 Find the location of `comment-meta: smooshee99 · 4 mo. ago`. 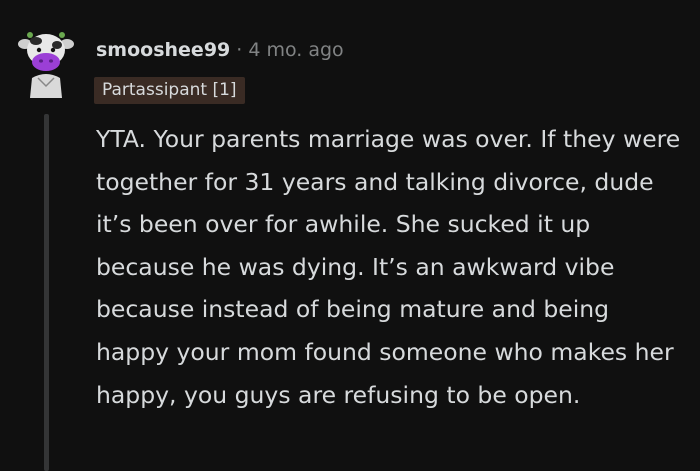

comment-meta: smooshee99 · 4 mo. ago is located at coordinates (220, 50).